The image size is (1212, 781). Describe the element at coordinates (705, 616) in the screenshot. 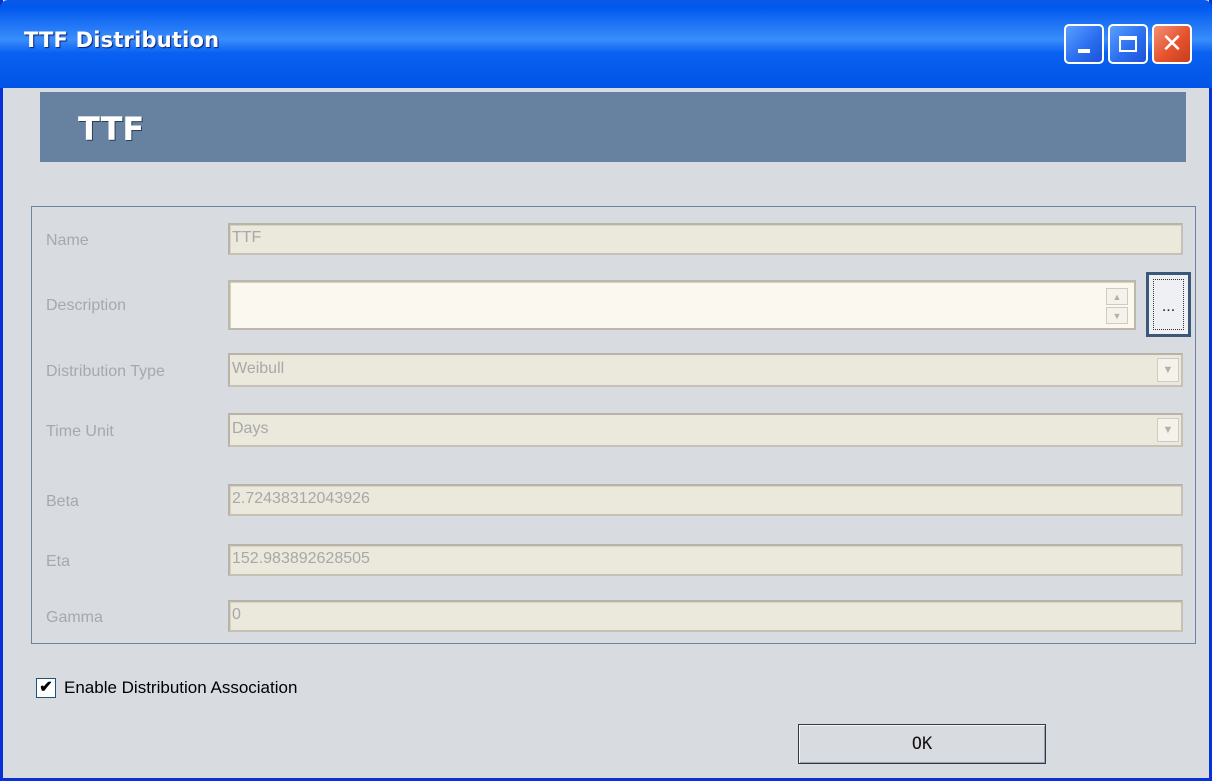

I see `gamma-field: 0` at that location.